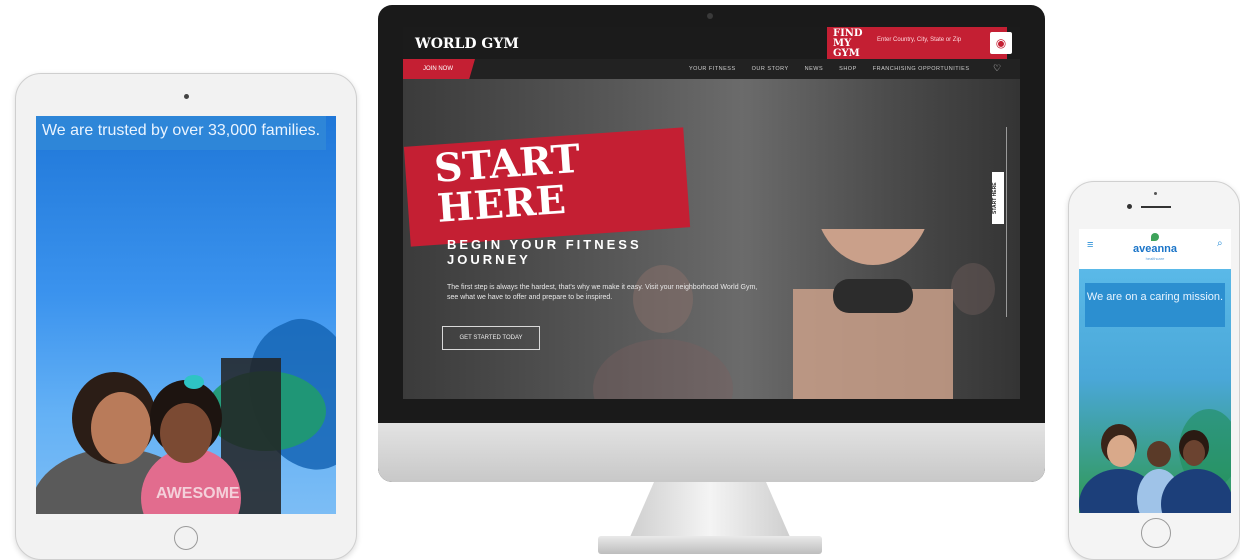 The image size is (1240, 560). What do you see at coordinates (710, 509) in the screenshot?
I see `monitor-stand` at bounding box center [710, 509].